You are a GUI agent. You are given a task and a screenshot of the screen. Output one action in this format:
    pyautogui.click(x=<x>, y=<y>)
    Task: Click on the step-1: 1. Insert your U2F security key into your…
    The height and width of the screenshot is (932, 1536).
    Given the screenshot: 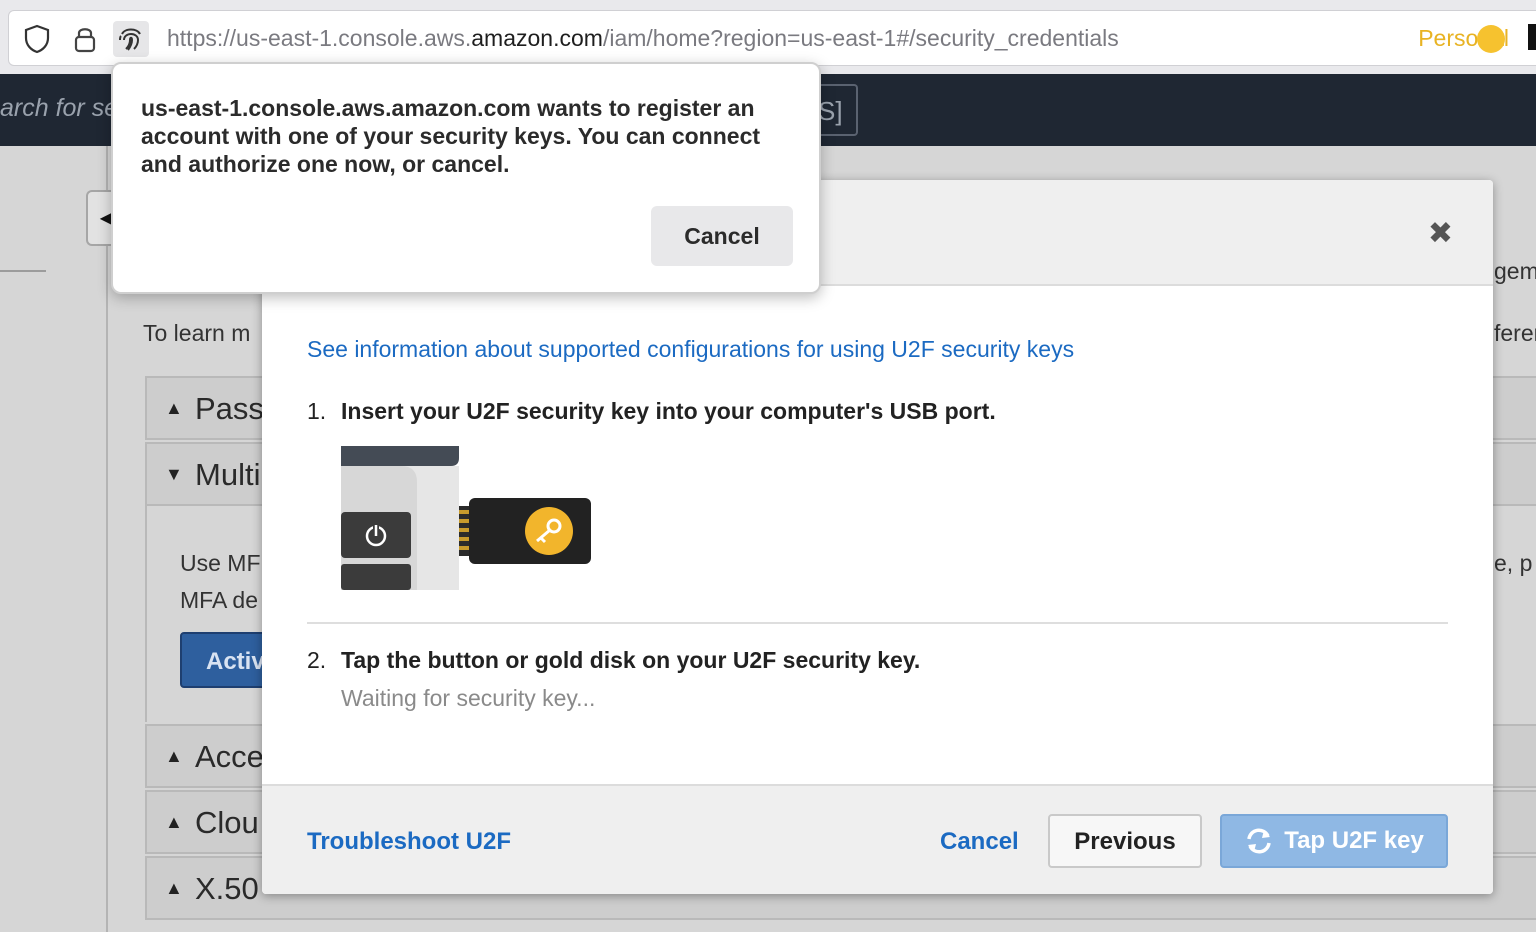 What is the action you would take?
    pyautogui.click(x=651, y=411)
    